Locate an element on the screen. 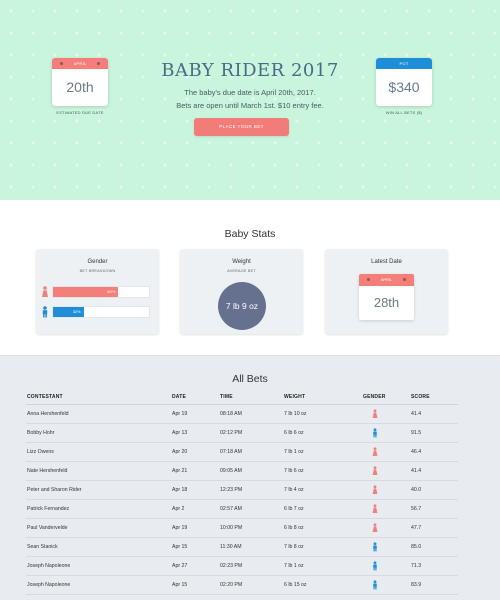  bet-date: Apr 13 is located at coordinates (180, 433).